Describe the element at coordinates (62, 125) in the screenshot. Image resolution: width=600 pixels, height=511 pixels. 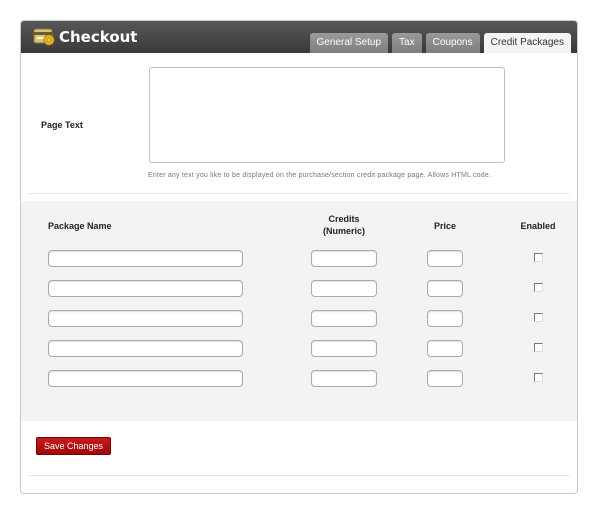
I see `page-text-label: Page Text` at that location.